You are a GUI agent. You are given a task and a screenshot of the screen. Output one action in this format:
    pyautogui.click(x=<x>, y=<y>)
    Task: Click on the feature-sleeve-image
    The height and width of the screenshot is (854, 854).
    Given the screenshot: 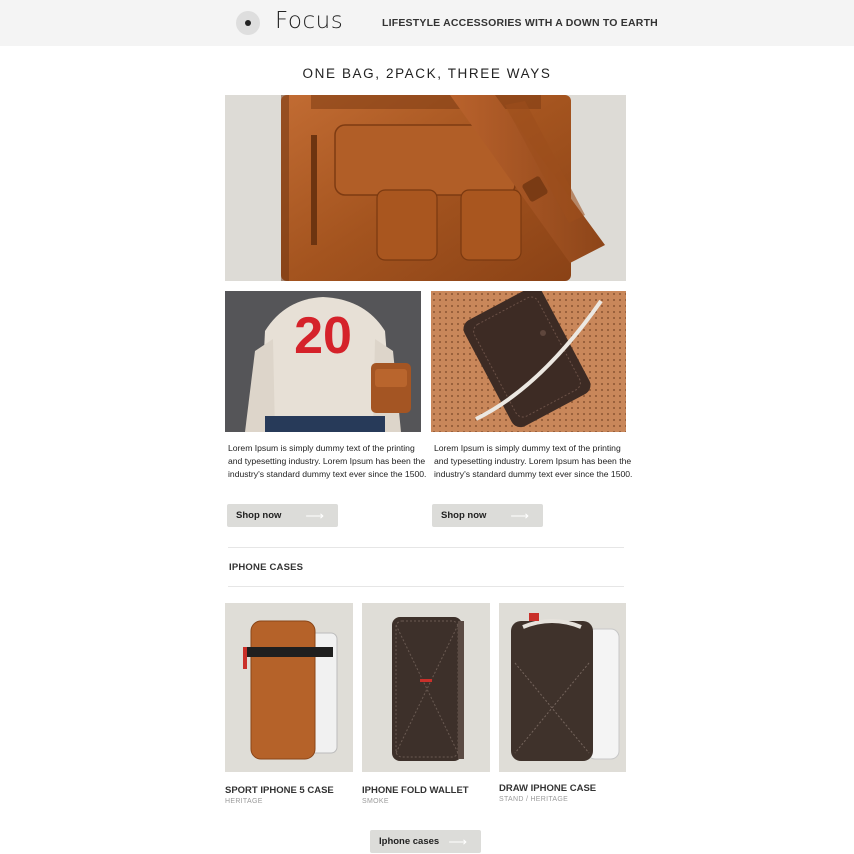 What is the action you would take?
    pyautogui.click(x=528, y=361)
    